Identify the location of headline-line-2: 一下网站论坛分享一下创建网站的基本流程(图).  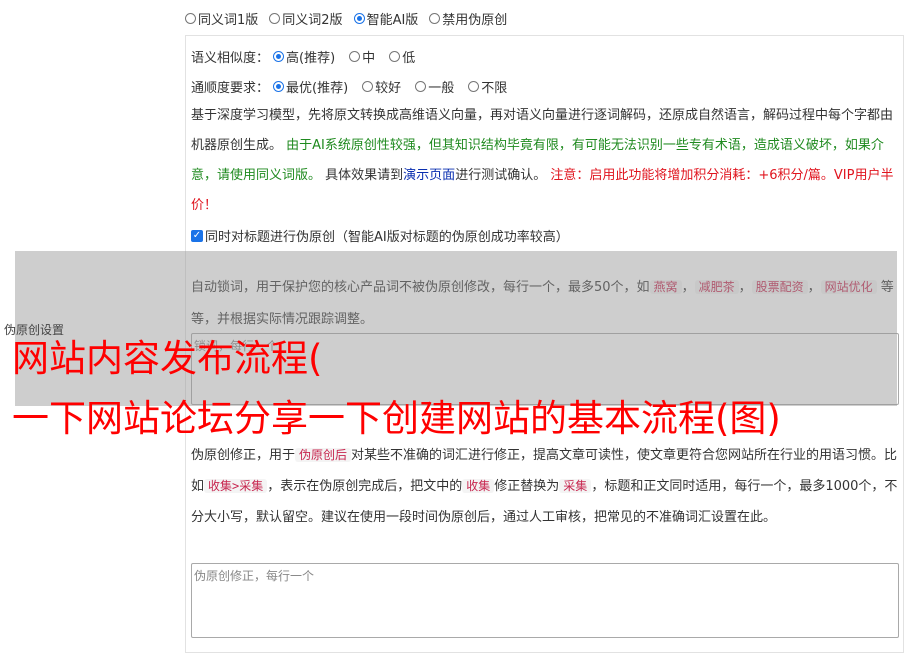
(396, 418).